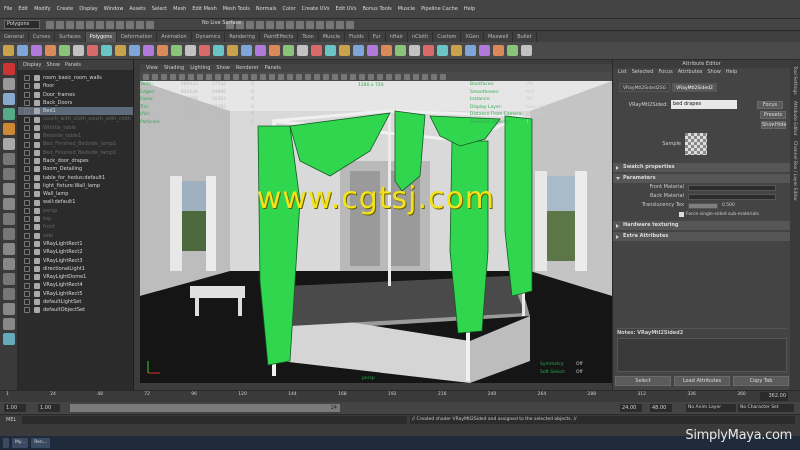  Describe the element at coordinates (53, 65) in the screenshot. I see `outliner-menu-show: Show` at that location.